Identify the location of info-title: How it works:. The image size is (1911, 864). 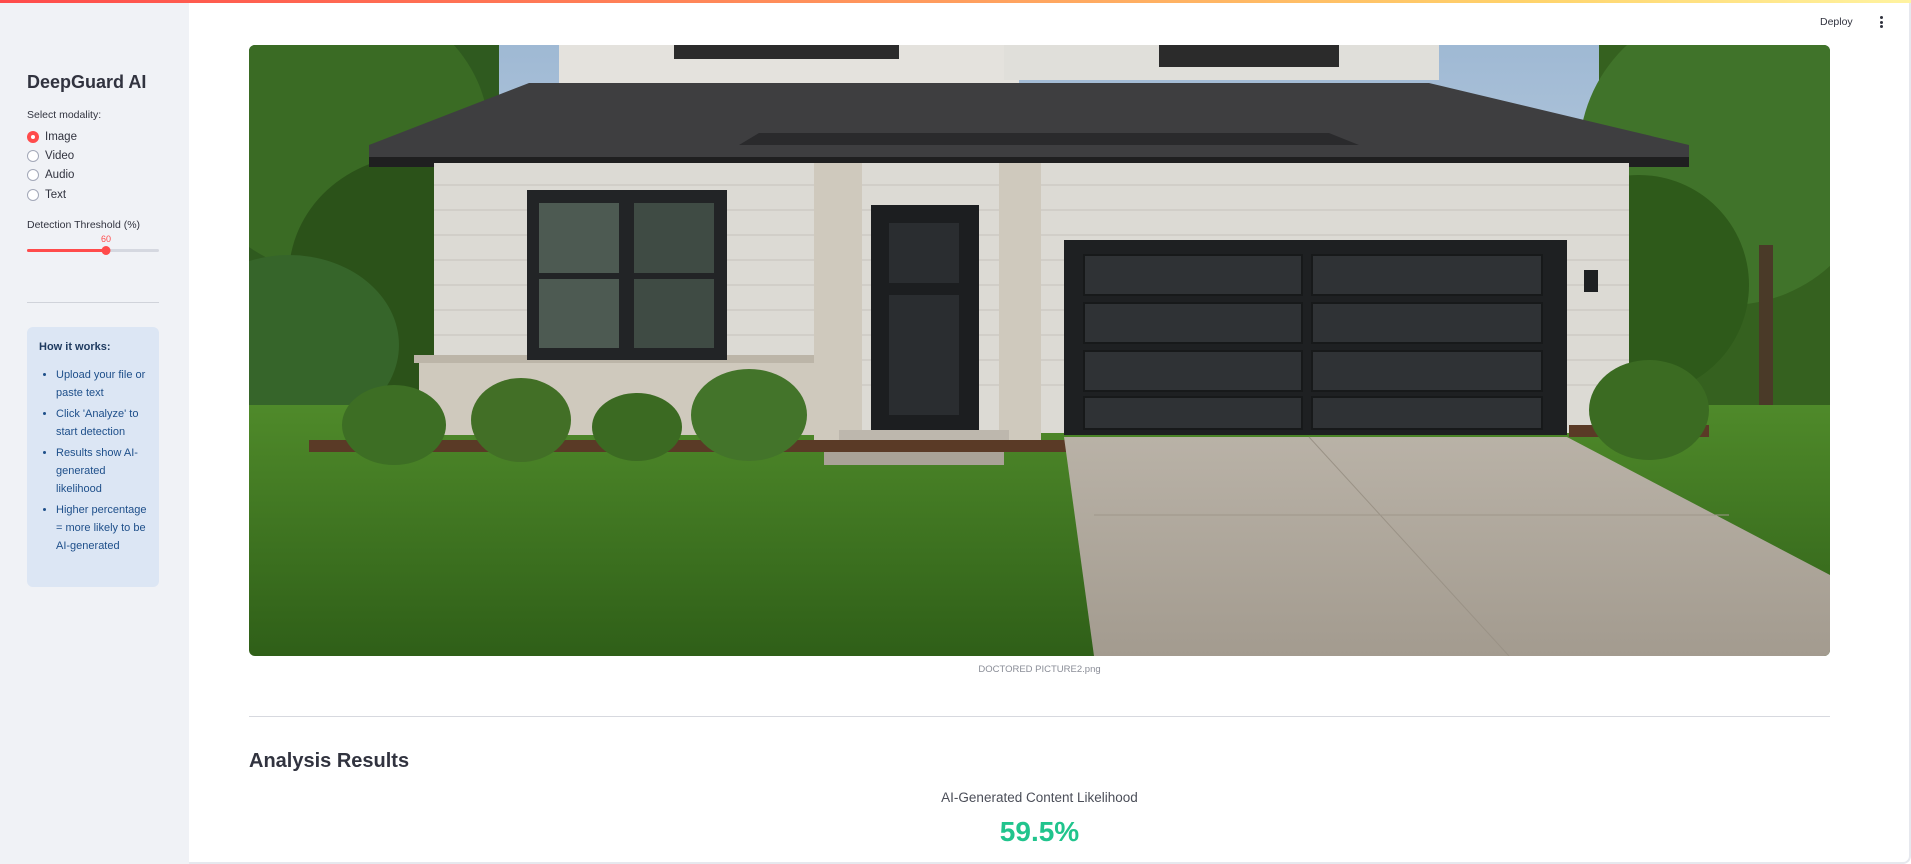
(75, 347).